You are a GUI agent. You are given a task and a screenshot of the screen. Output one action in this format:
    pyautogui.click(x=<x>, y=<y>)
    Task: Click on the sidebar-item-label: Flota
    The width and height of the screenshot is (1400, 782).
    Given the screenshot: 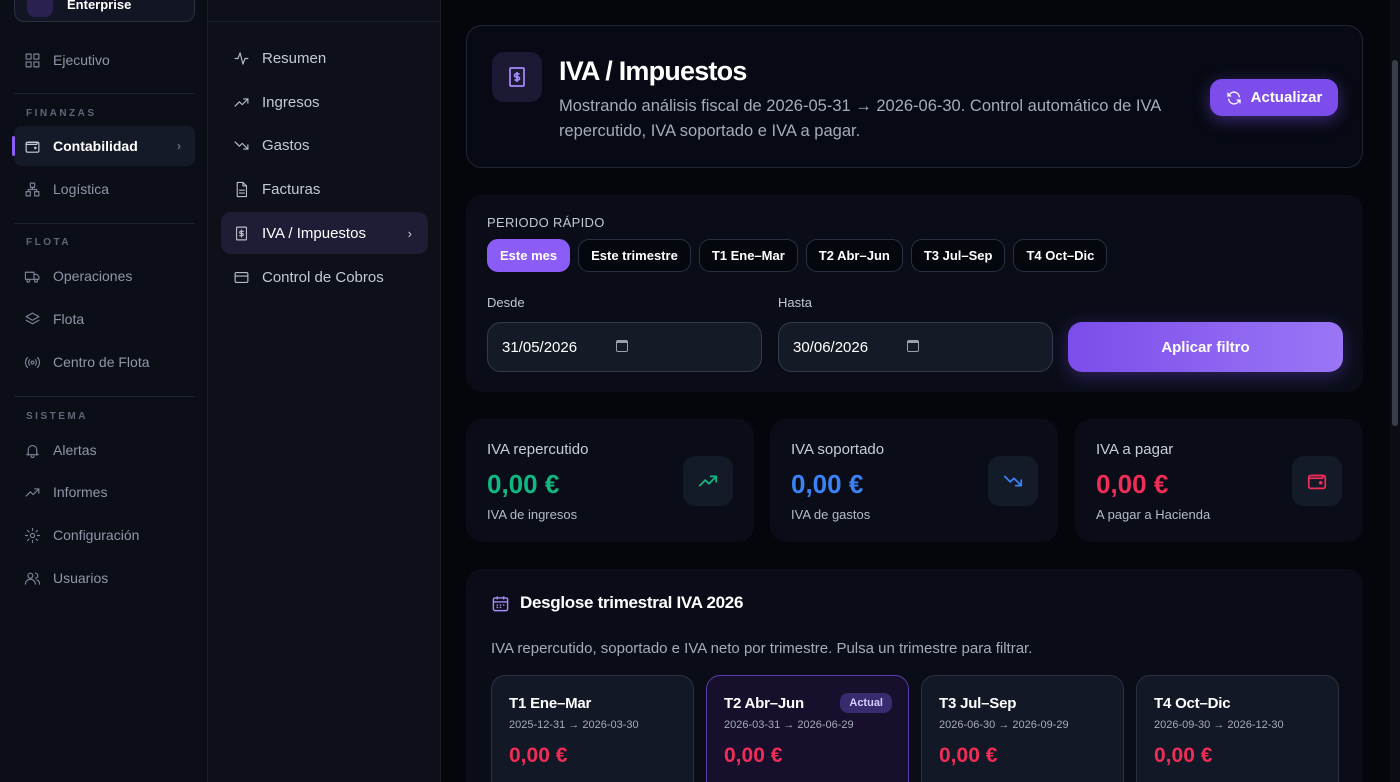 What is the action you would take?
    pyautogui.click(x=69, y=319)
    